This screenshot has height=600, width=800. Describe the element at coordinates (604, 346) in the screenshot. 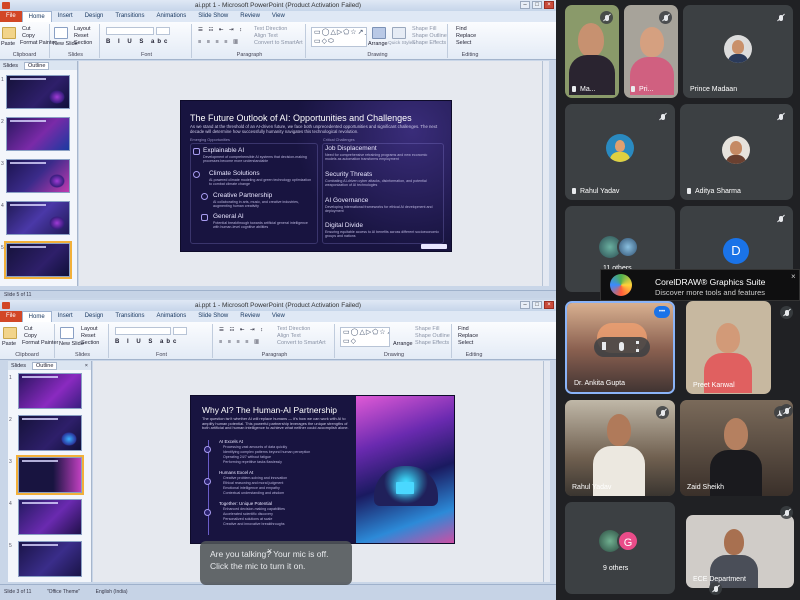

I see `pin-button` at that location.